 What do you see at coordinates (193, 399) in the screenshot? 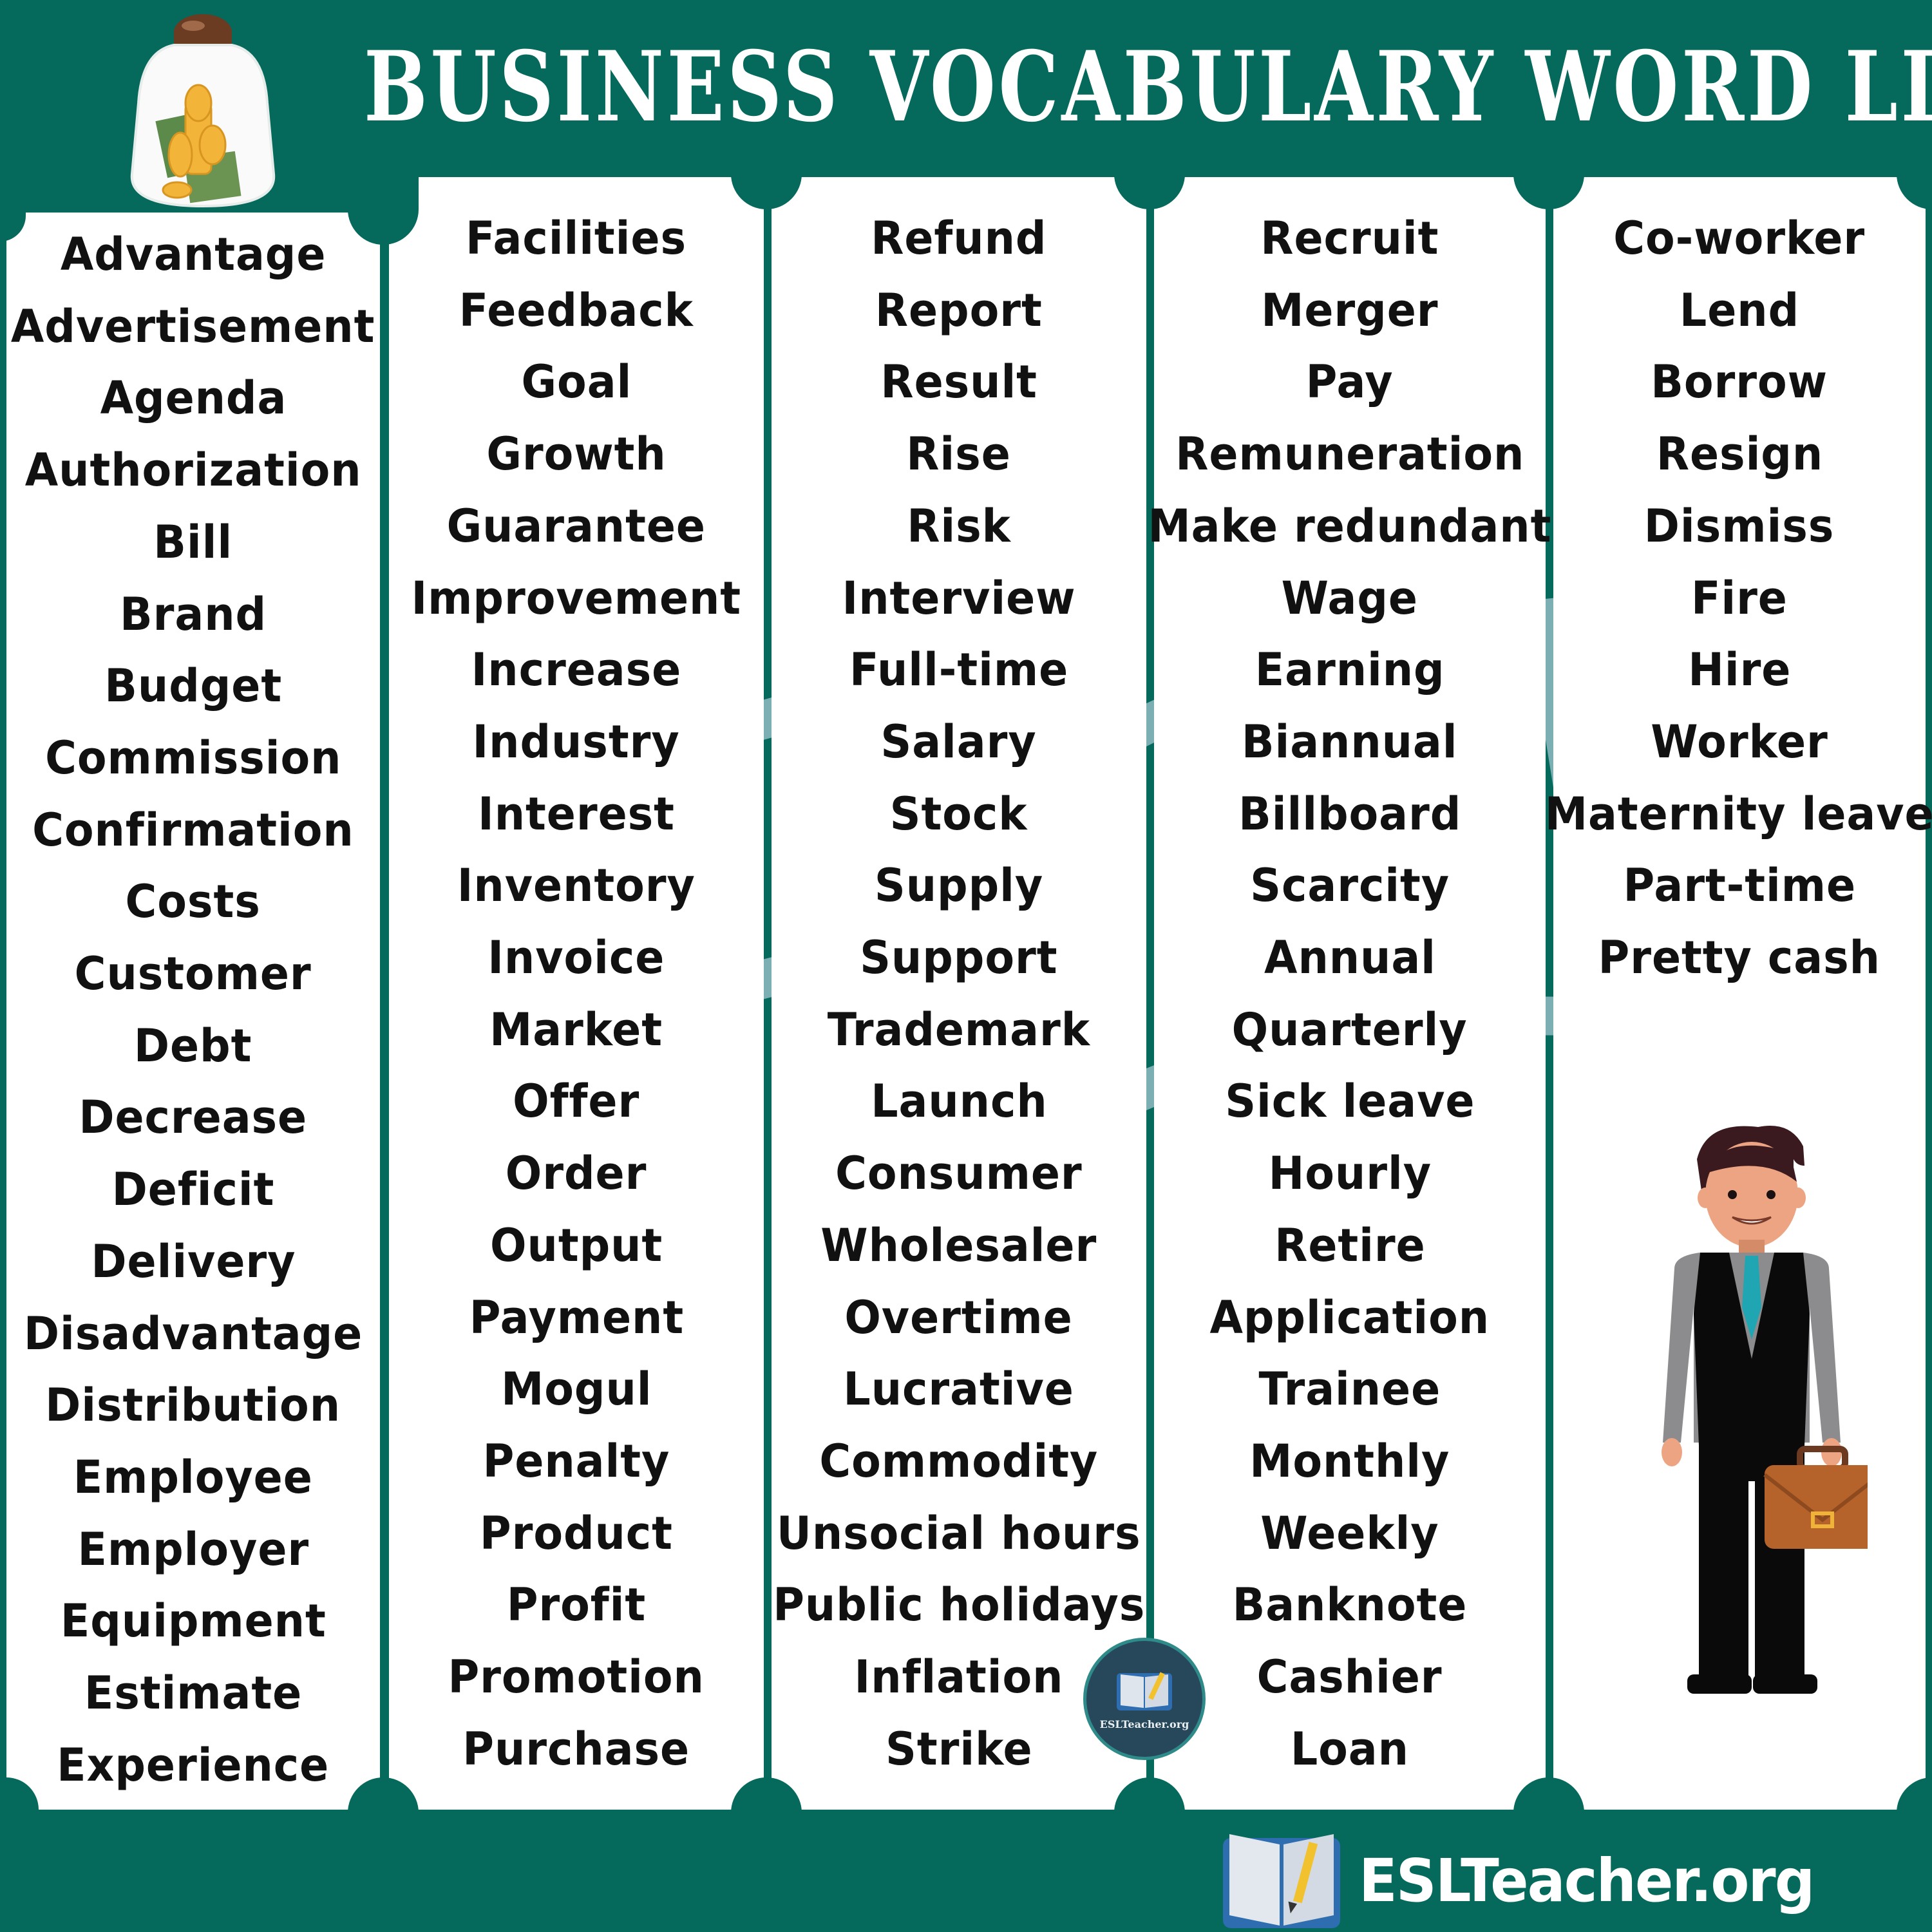
I see `word-item: Agenda` at bounding box center [193, 399].